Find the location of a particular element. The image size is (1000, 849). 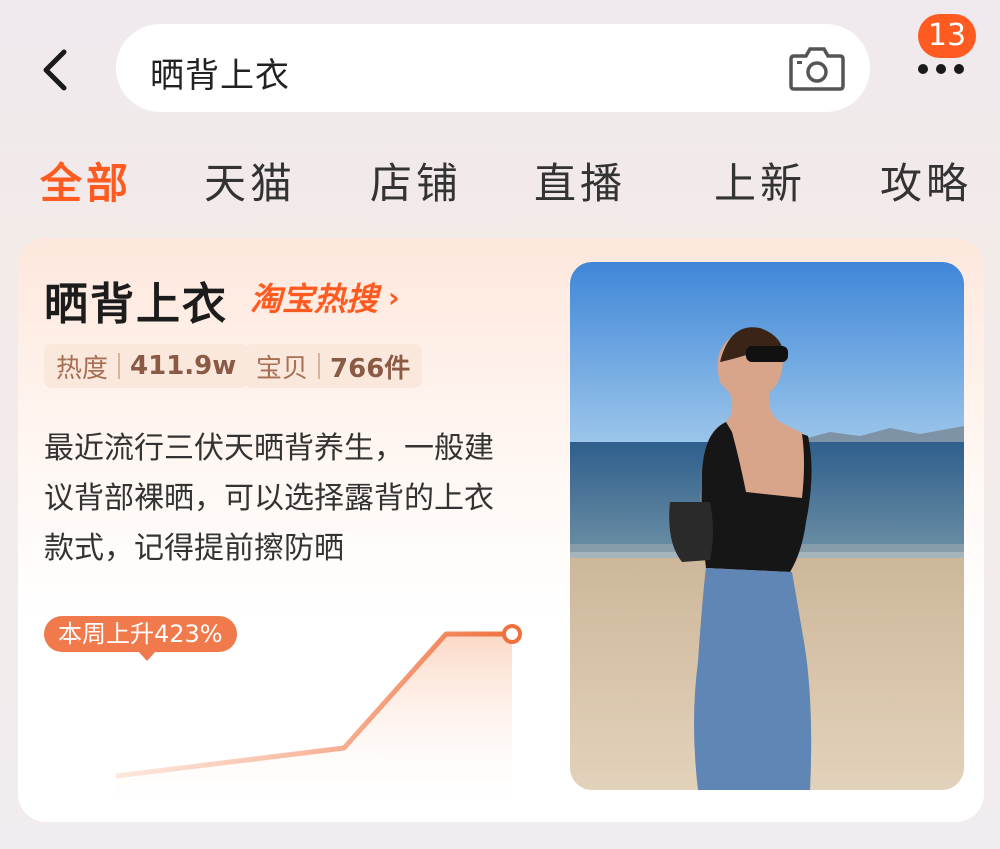

tab-all: 全部 is located at coordinates (86, 180).